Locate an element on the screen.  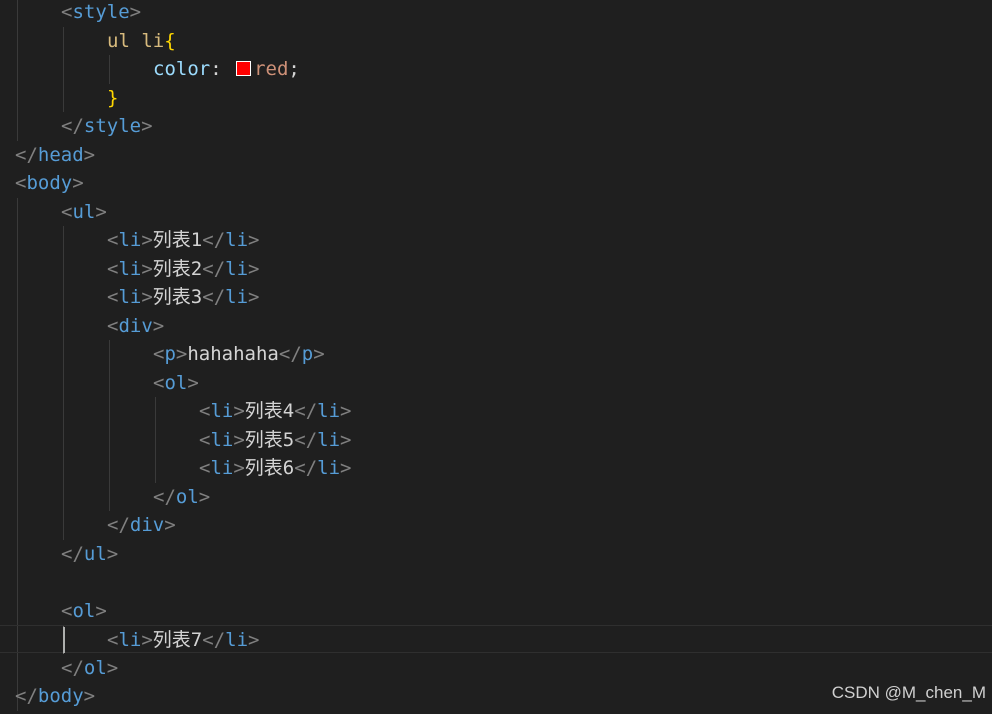
code-line-content: <li>列表5</li> is located at coordinates (275, 440).